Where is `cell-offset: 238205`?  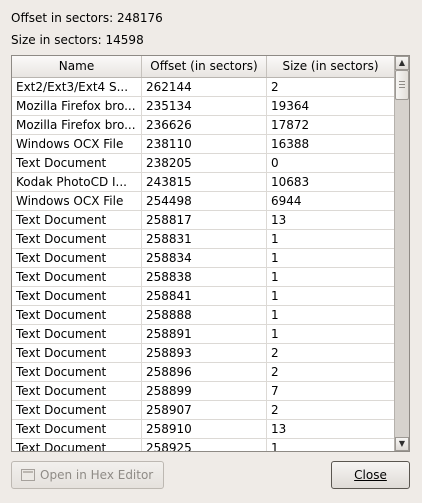 cell-offset: 238205 is located at coordinates (204, 163).